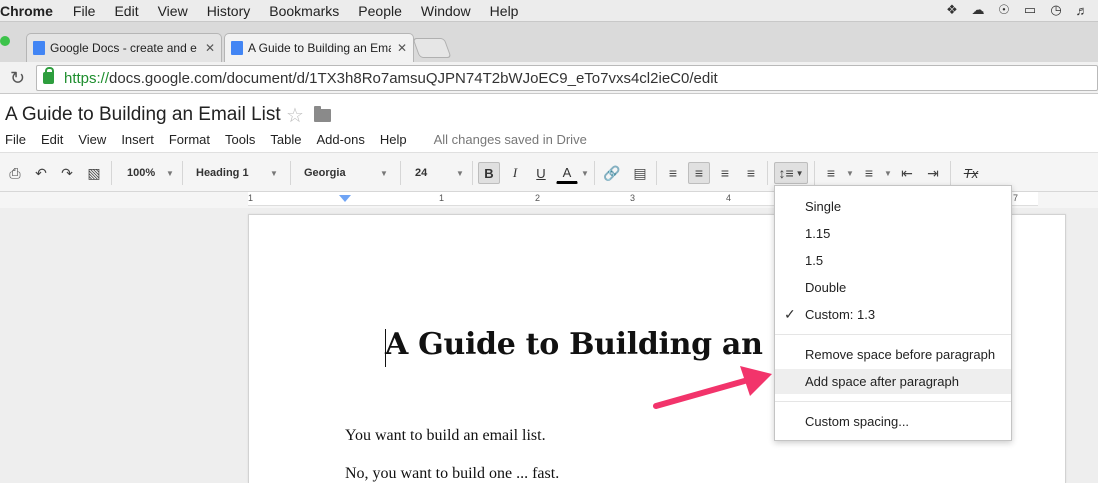 The width and height of the screenshot is (1098, 483). What do you see at coordinates (1030, 10) in the screenshot?
I see `airplay-icon: ▭` at bounding box center [1030, 10].